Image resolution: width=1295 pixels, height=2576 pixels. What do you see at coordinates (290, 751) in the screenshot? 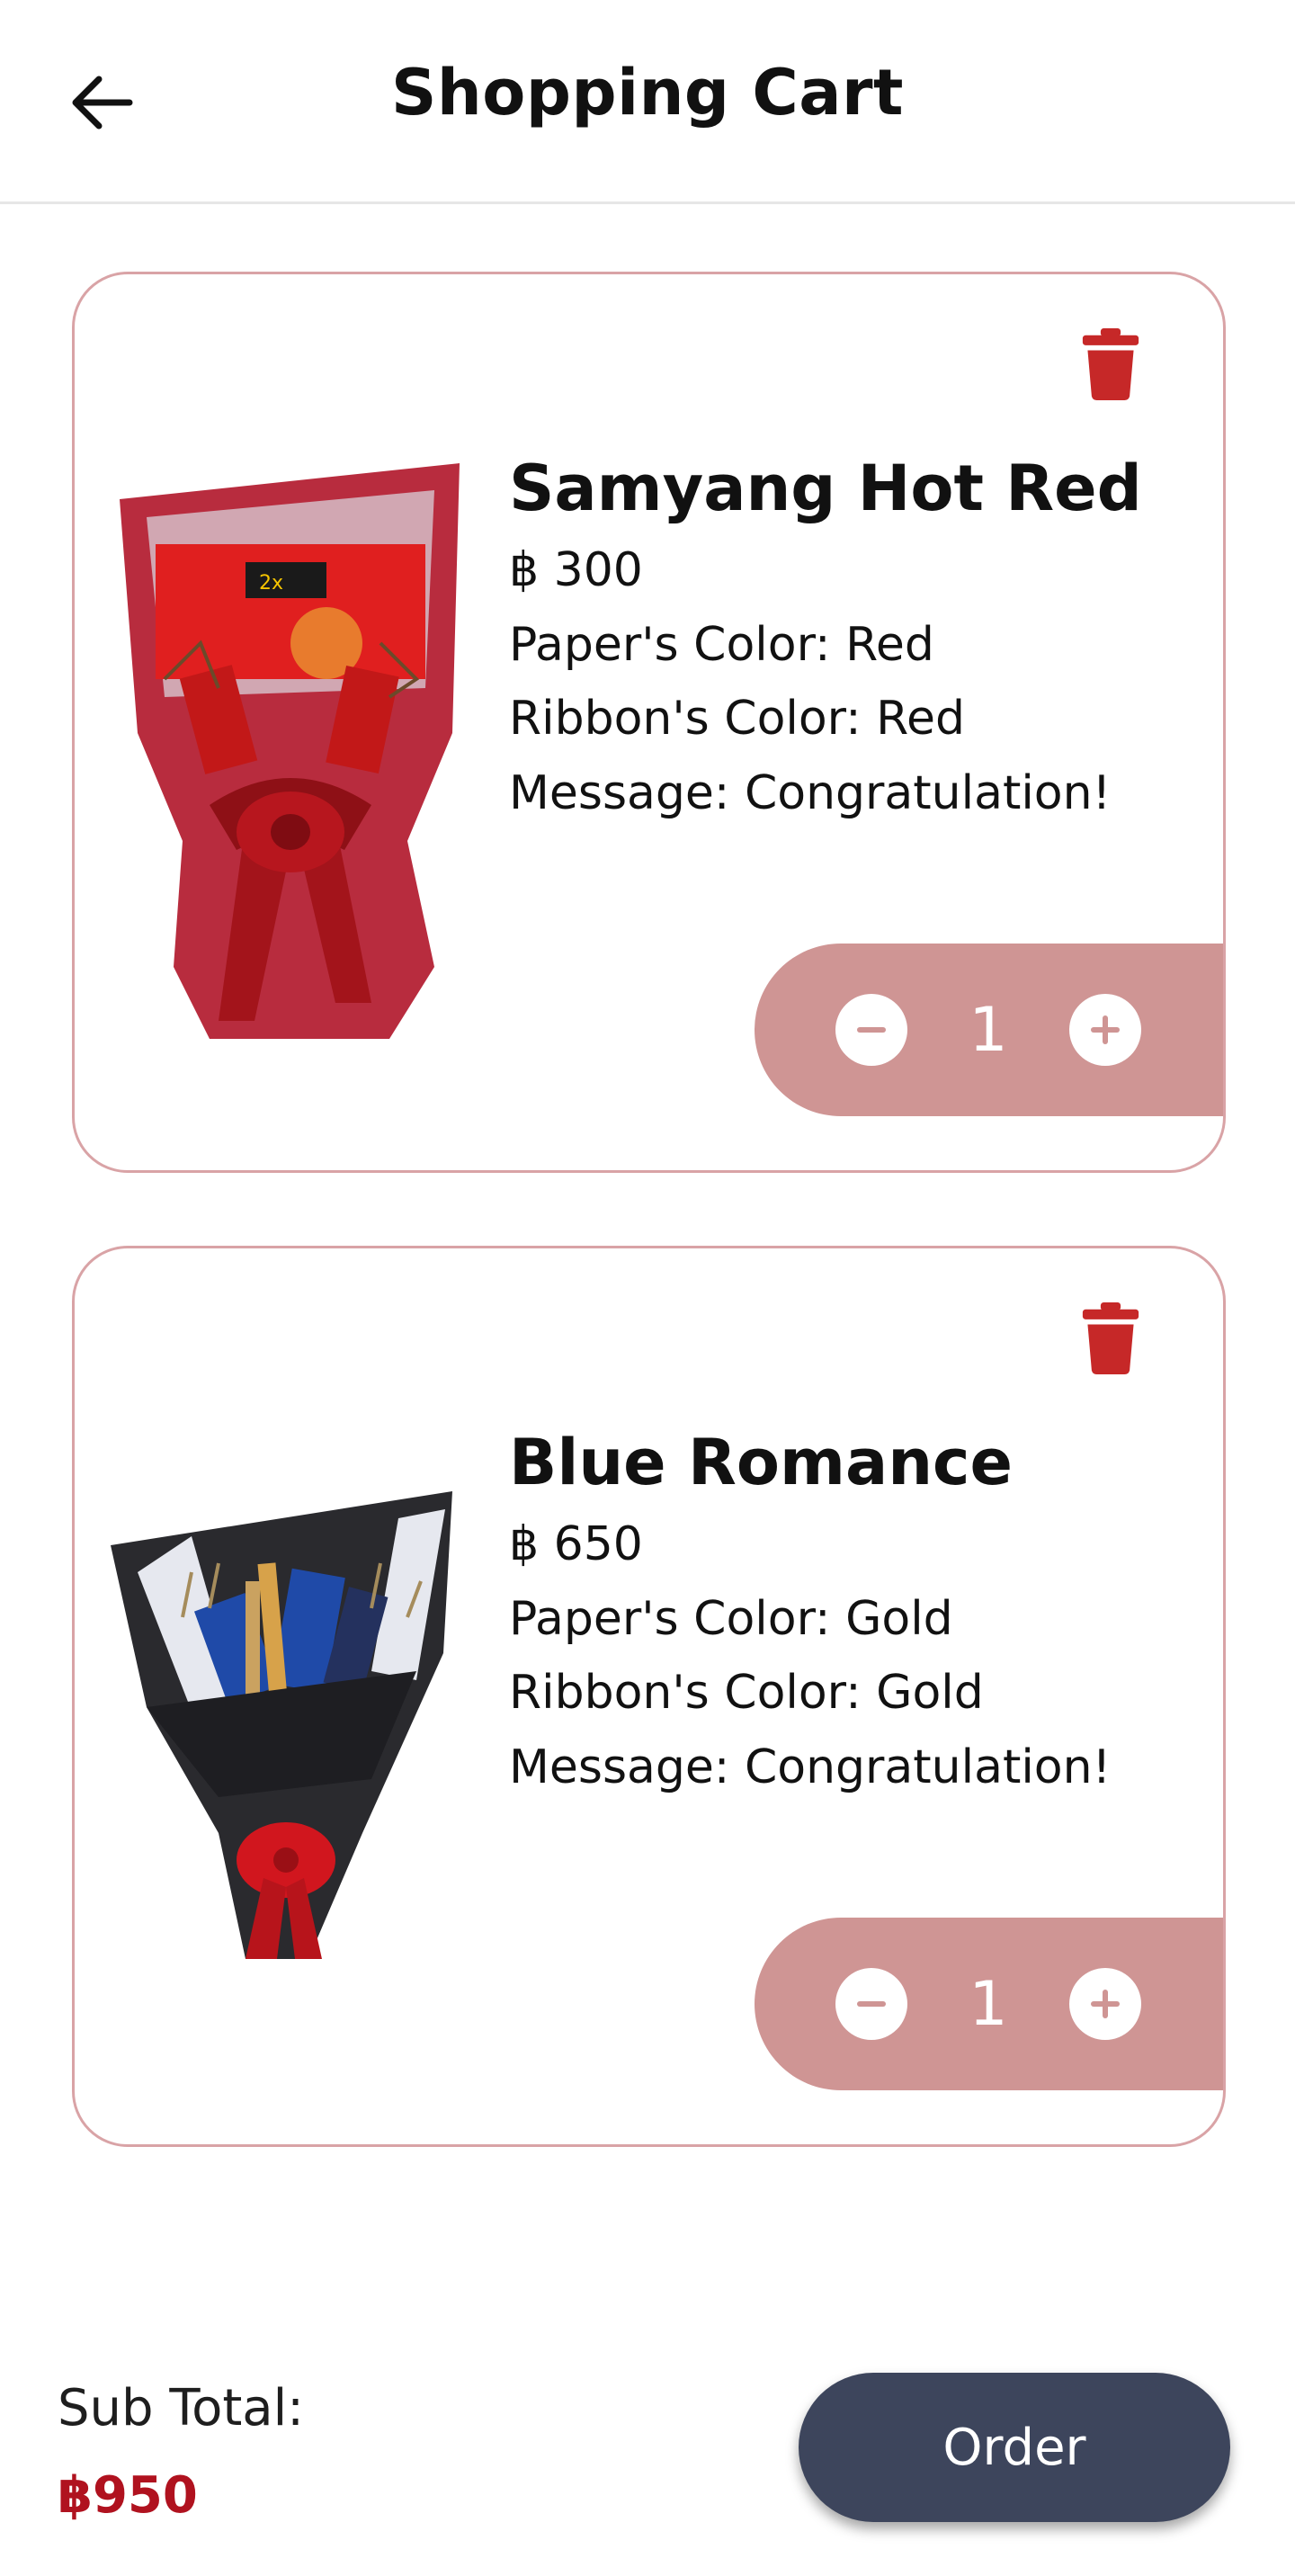
I see `product-image: 2x` at bounding box center [290, 751].